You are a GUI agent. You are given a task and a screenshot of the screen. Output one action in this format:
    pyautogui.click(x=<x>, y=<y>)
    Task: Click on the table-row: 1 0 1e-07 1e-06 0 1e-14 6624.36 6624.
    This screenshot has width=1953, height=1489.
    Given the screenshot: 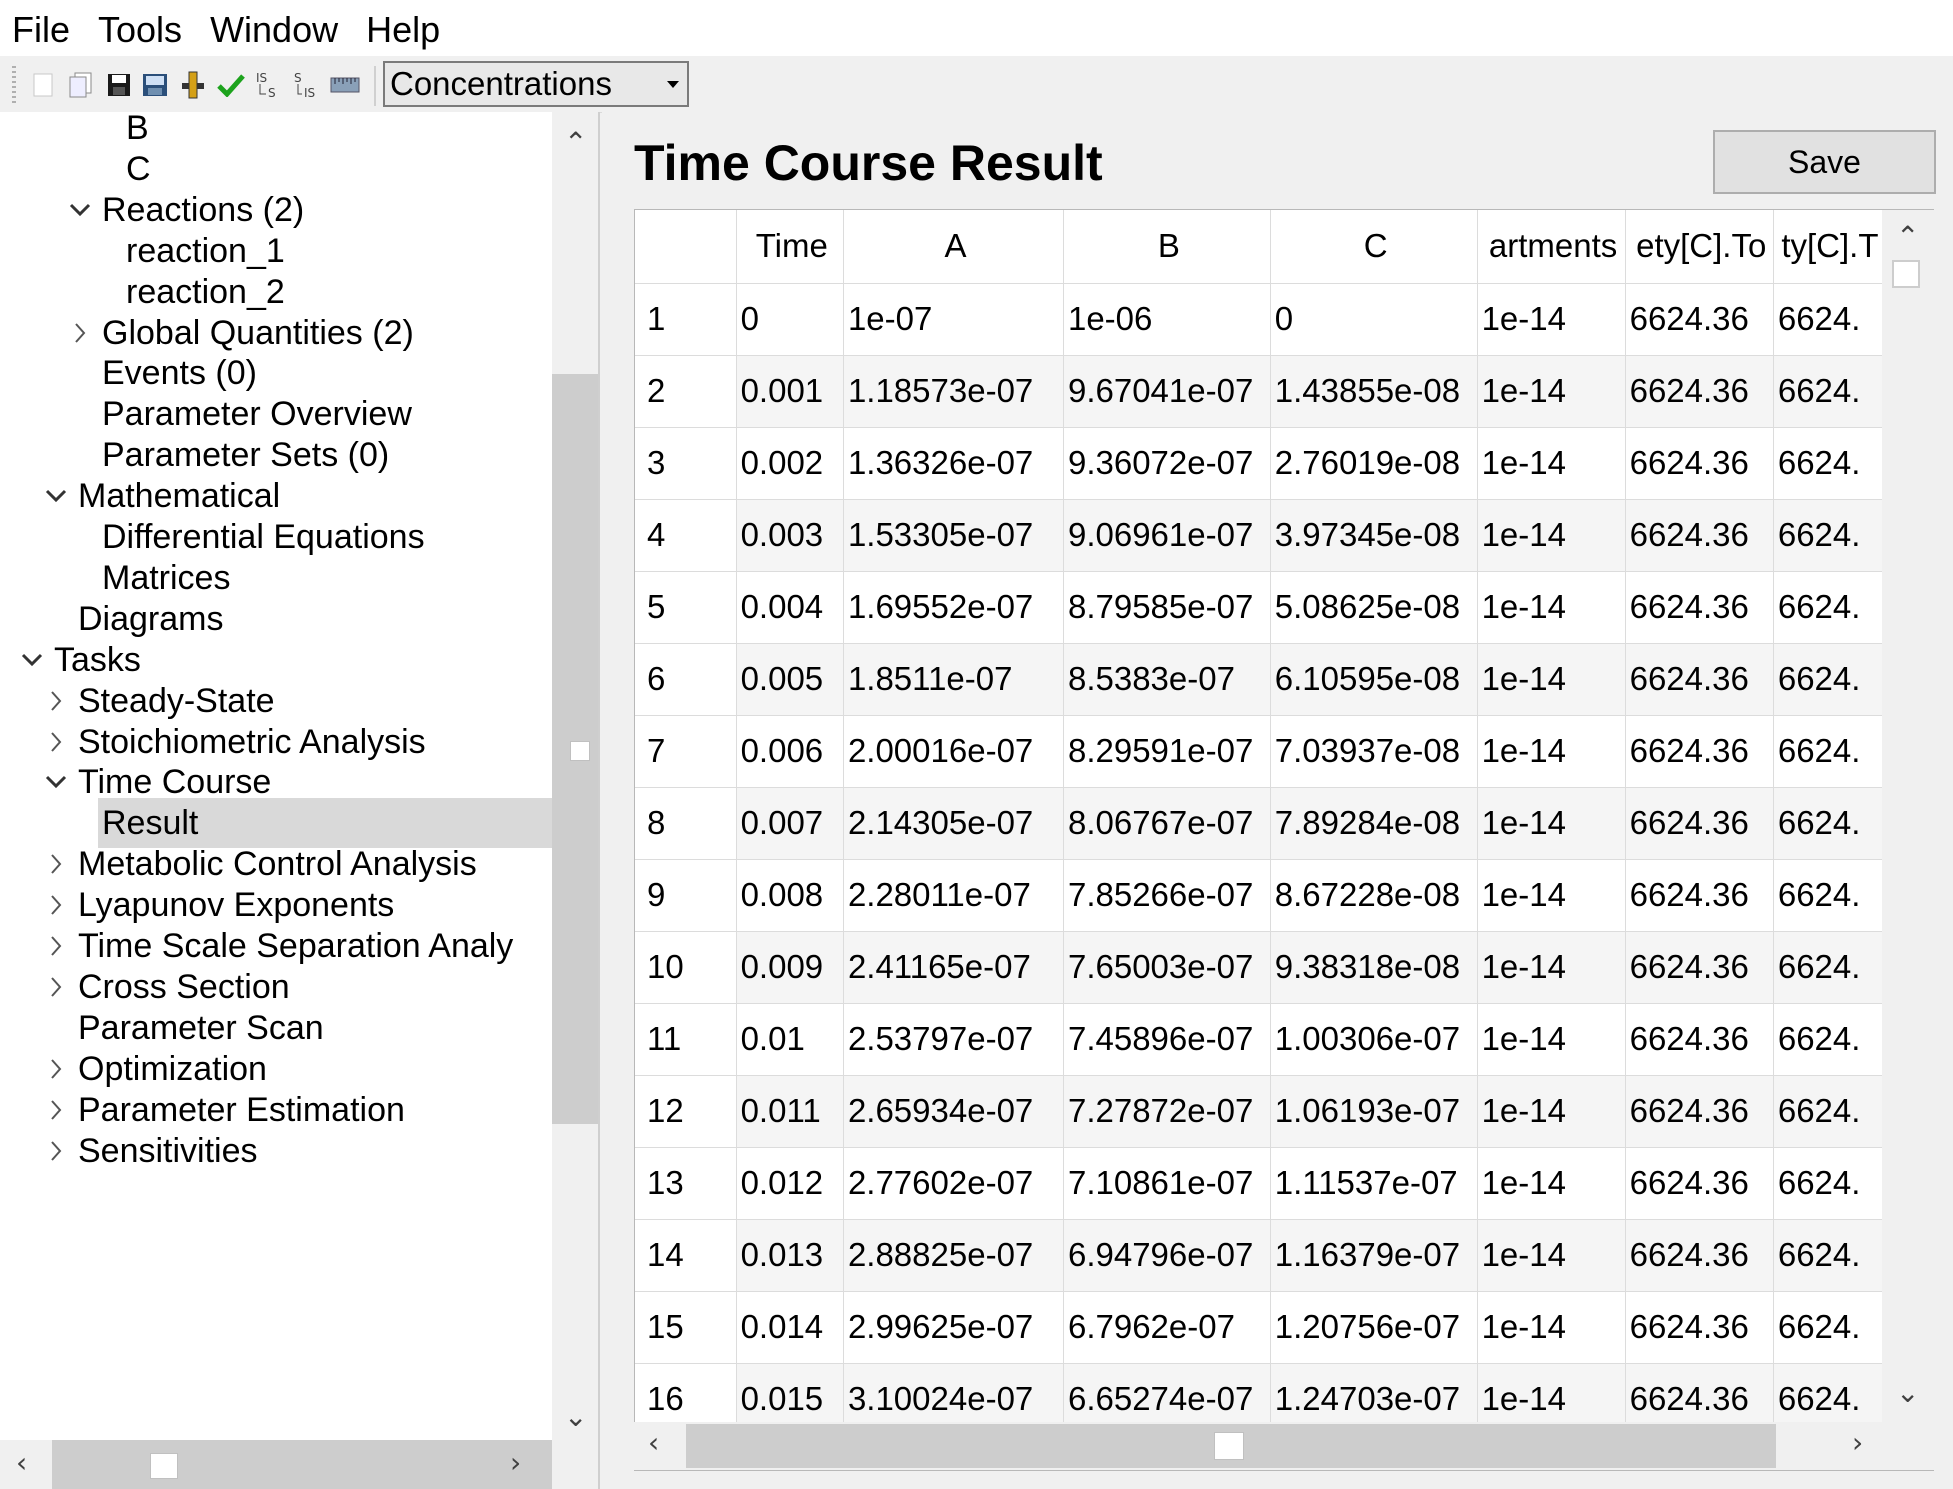 What is the action you would take?
    pyautogui.click(x=1259, y=319)
    